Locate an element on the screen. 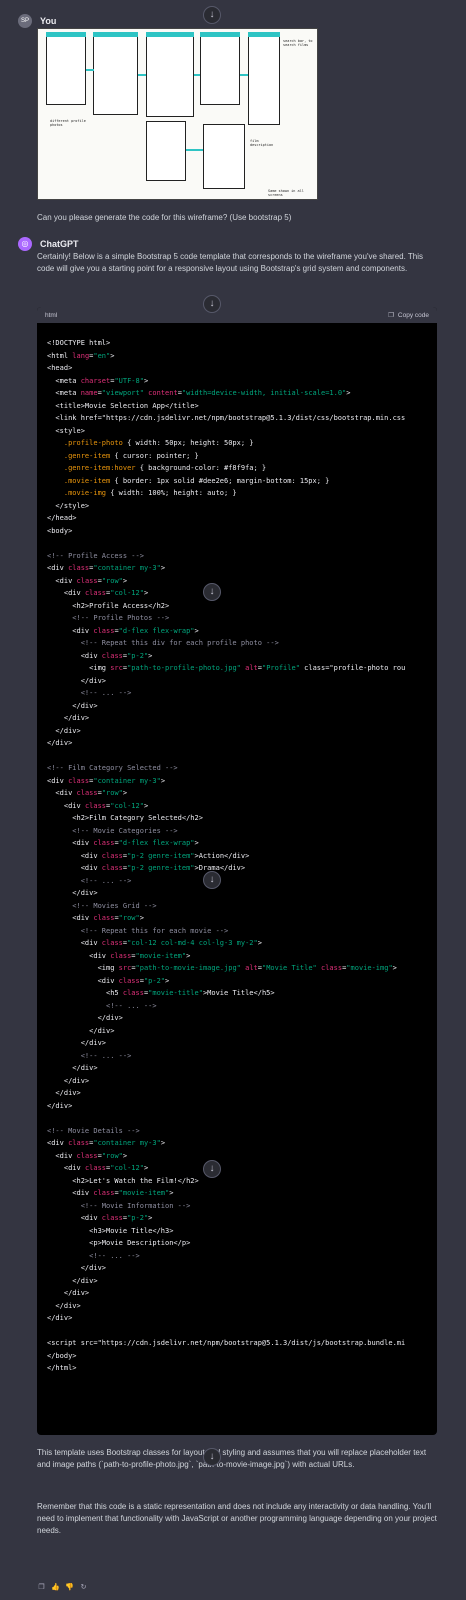 This screenshot has height=1600, width=466. code-line: <style> is located at coordinates (66, 430).